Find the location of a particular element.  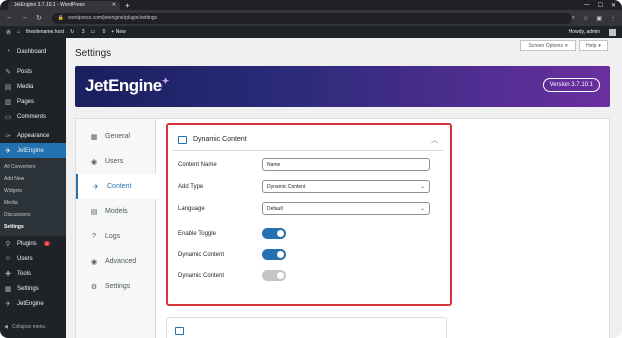

tab-advanced: ◉ Advanced is located at coordinates (115, 261).